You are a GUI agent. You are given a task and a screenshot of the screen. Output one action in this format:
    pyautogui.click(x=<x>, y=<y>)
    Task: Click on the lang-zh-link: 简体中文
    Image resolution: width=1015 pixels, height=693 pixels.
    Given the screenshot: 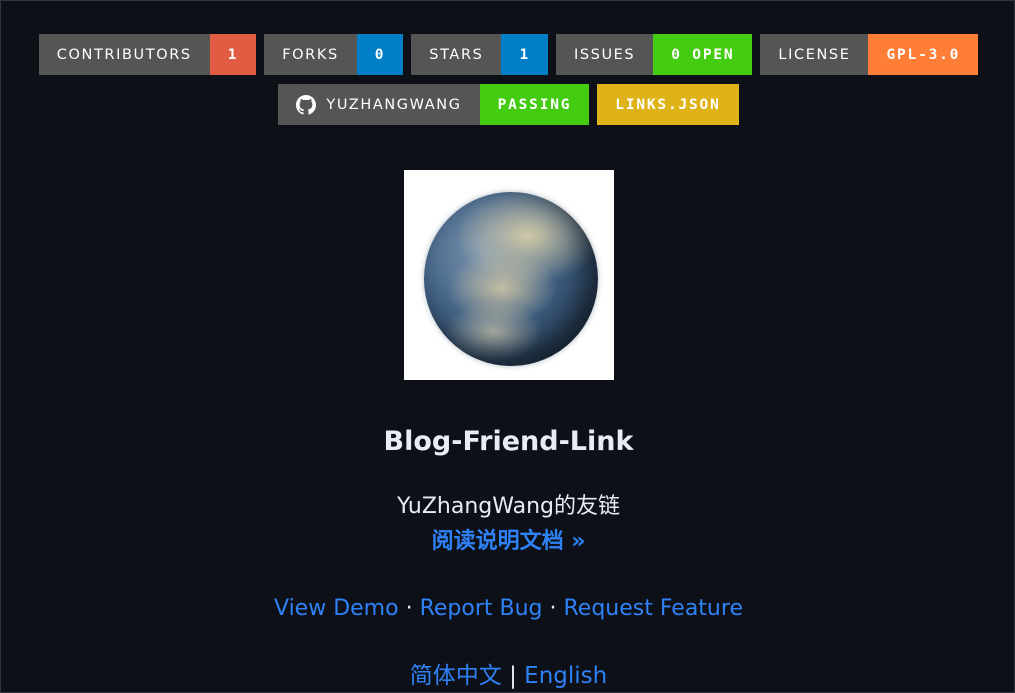 What is the action you would take?
    pyautogui.click(x=456, y=676)
    